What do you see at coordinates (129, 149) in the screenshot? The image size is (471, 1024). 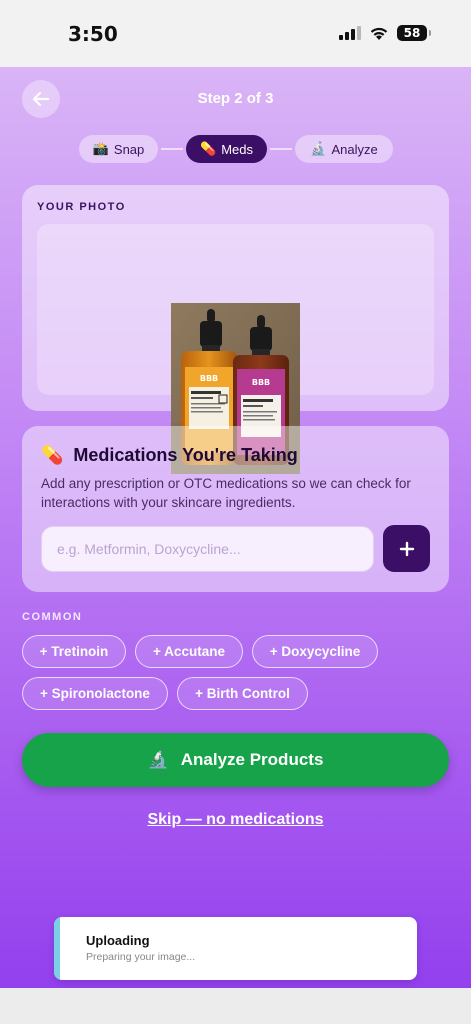 I see `step-snap-label: Snap` at bounding box center [129, 149].